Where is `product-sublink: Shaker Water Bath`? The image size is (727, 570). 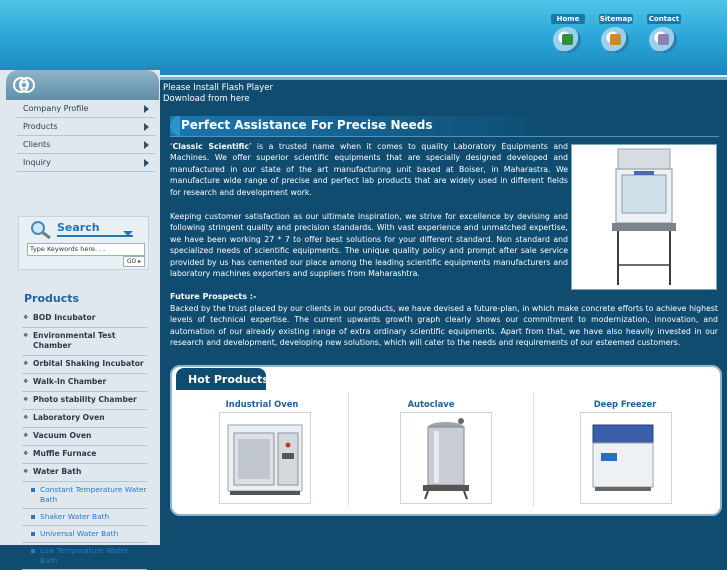
product-sublink: Shaker Water Bath is located at coordinates (84, 517).